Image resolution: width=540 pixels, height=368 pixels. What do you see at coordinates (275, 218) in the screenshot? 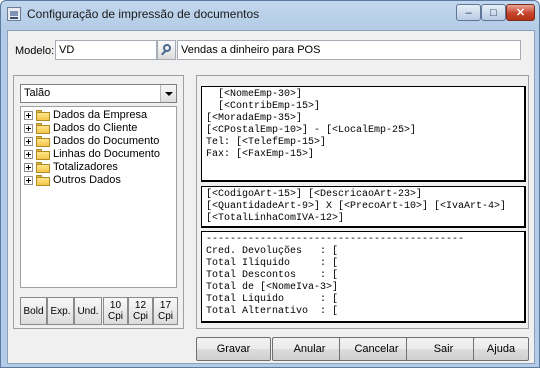
I see `doc-line: [<TotalLinhaComIVA-12>]` at bounding box center [275, 218].